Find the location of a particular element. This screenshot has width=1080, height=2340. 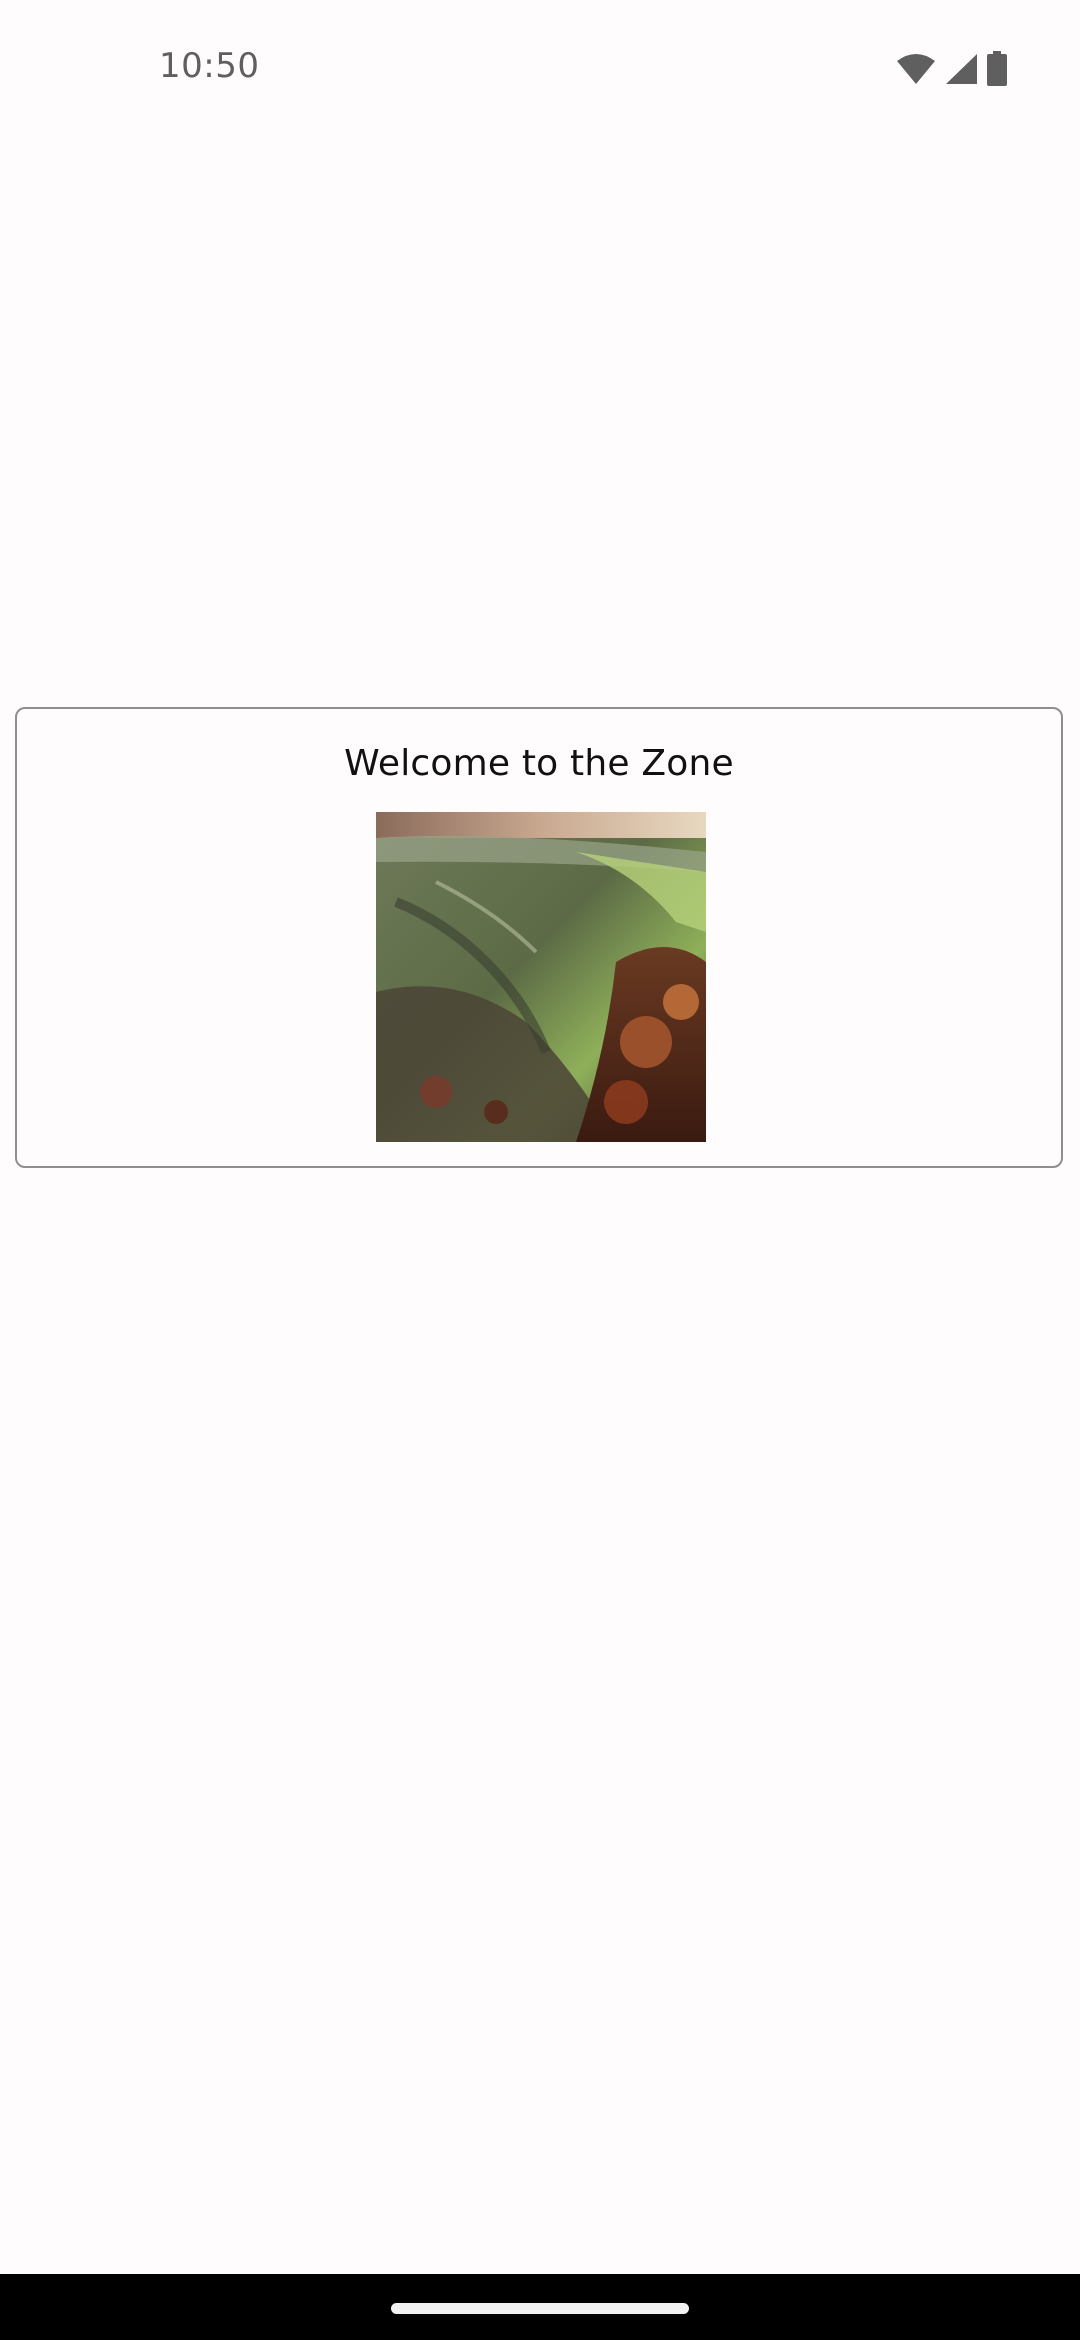

navigation-bar is located at coordinates (540, 2307).